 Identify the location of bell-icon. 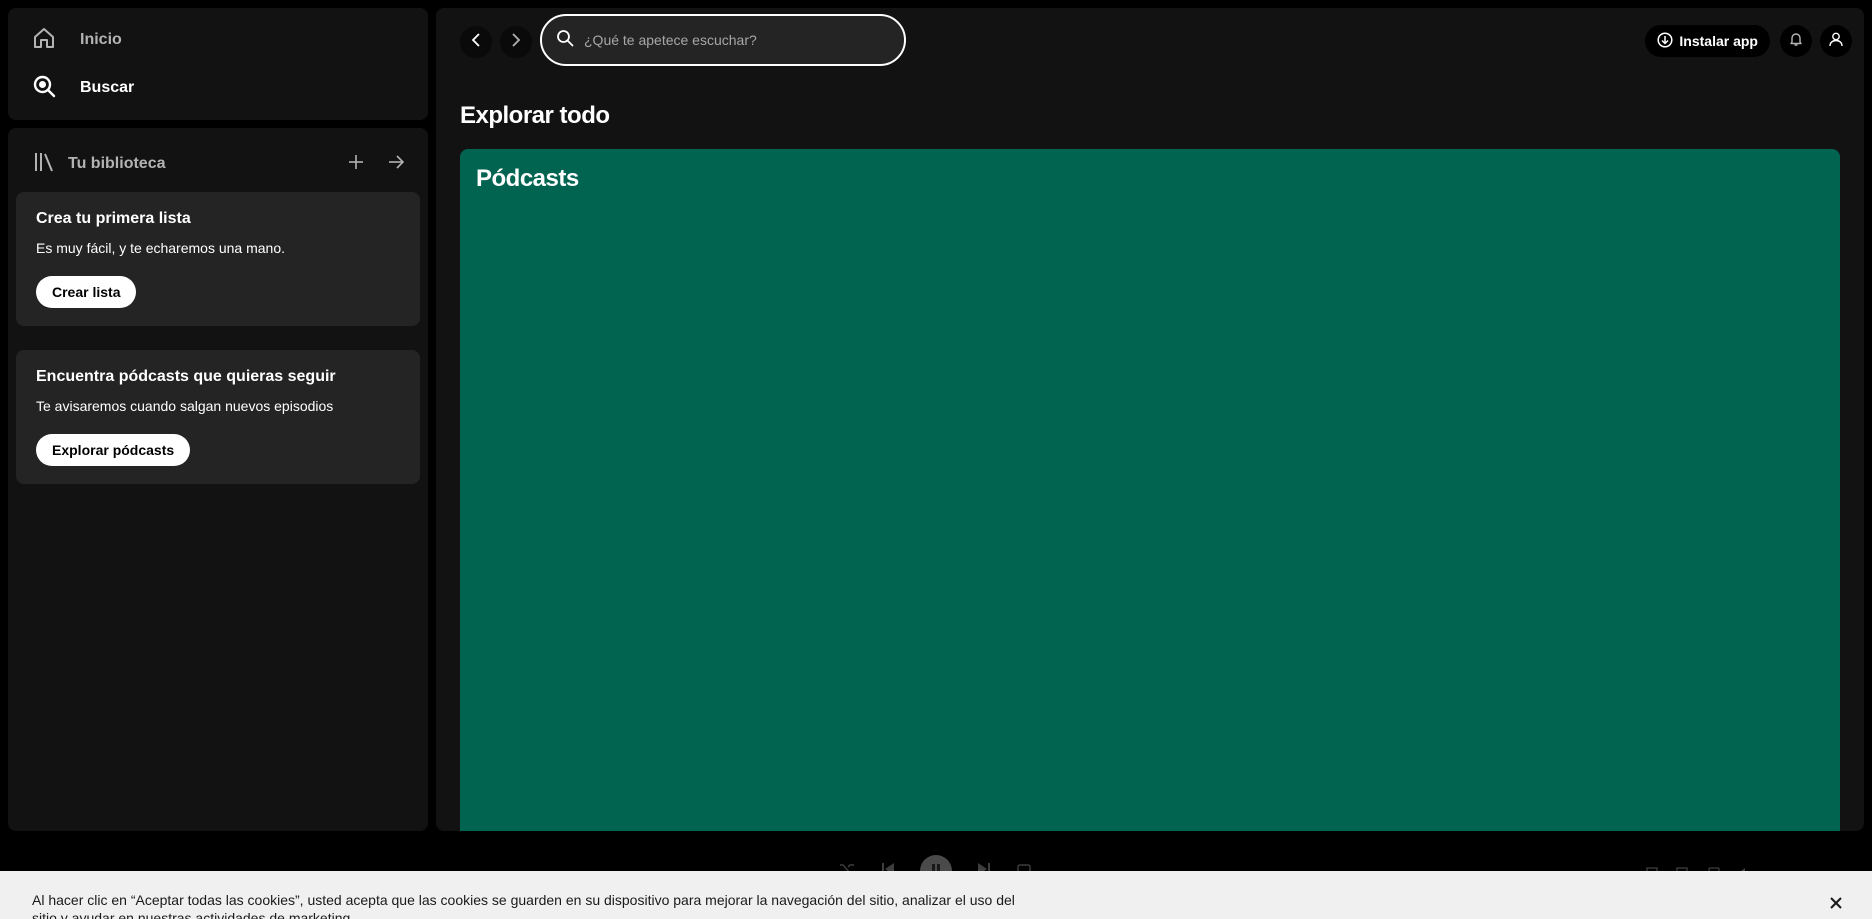
(1796, 41).